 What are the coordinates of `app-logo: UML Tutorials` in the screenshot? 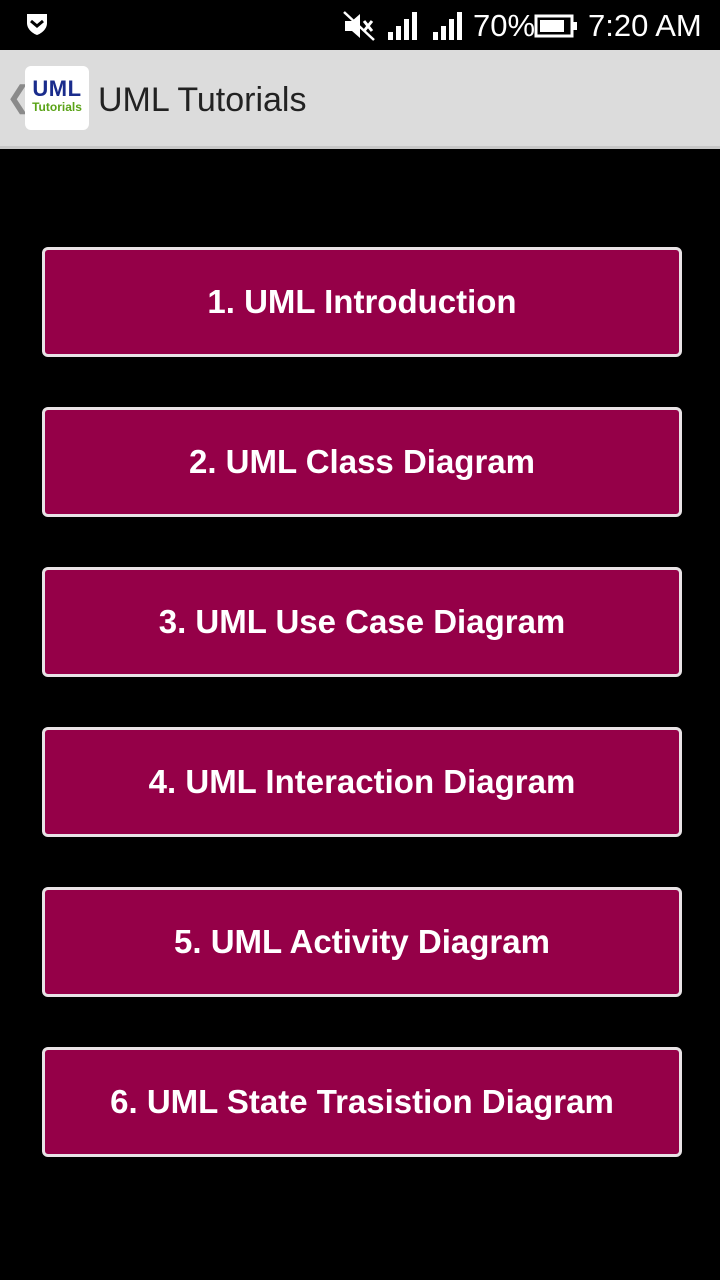 It's located at (57, 98).